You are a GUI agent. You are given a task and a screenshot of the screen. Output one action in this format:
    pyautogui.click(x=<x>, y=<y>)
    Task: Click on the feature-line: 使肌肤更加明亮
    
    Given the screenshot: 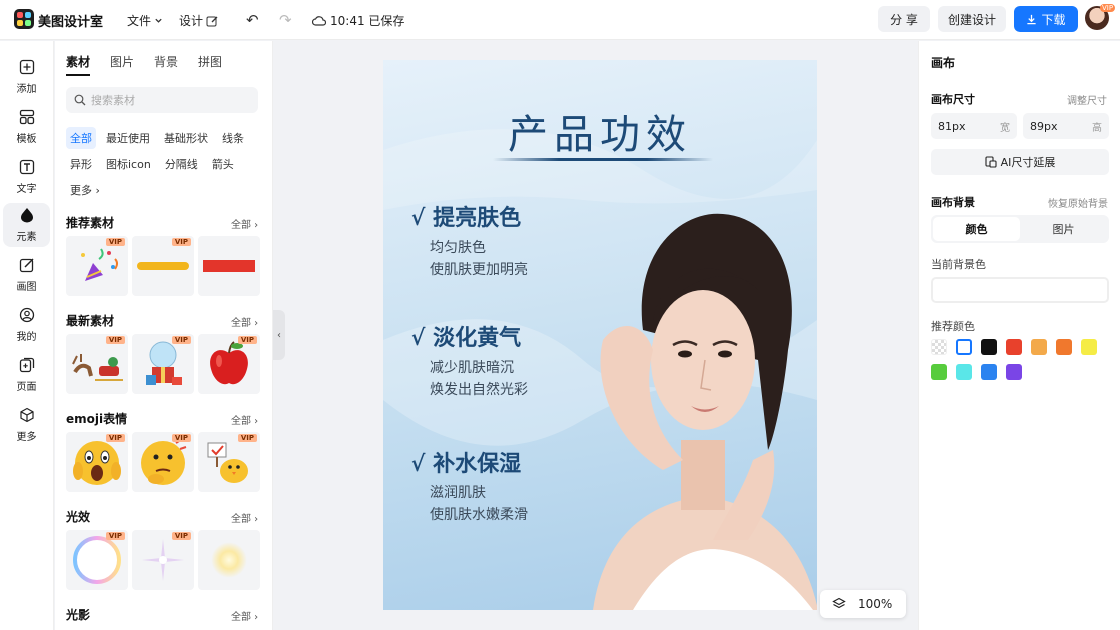 What is the action you would take?
    pyautogui.click(x=479, y=269)
    